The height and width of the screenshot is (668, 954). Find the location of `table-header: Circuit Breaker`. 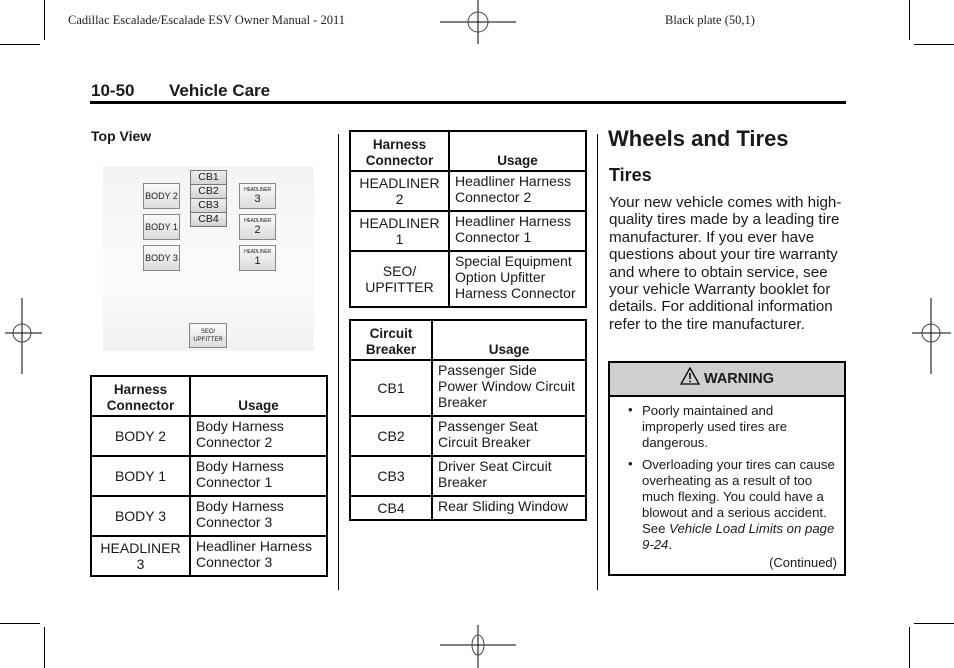

table-header: Circuit Breaker is located at coordinates (391, 340).